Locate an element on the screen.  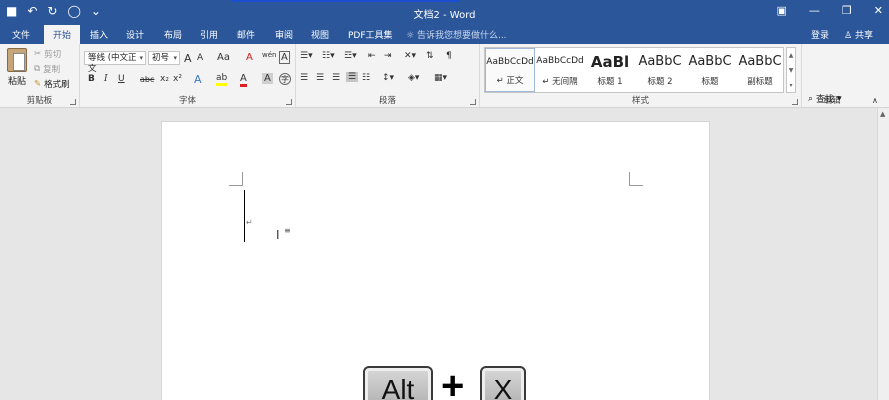
character-shading-button: A is located at coordinates (267, 78).